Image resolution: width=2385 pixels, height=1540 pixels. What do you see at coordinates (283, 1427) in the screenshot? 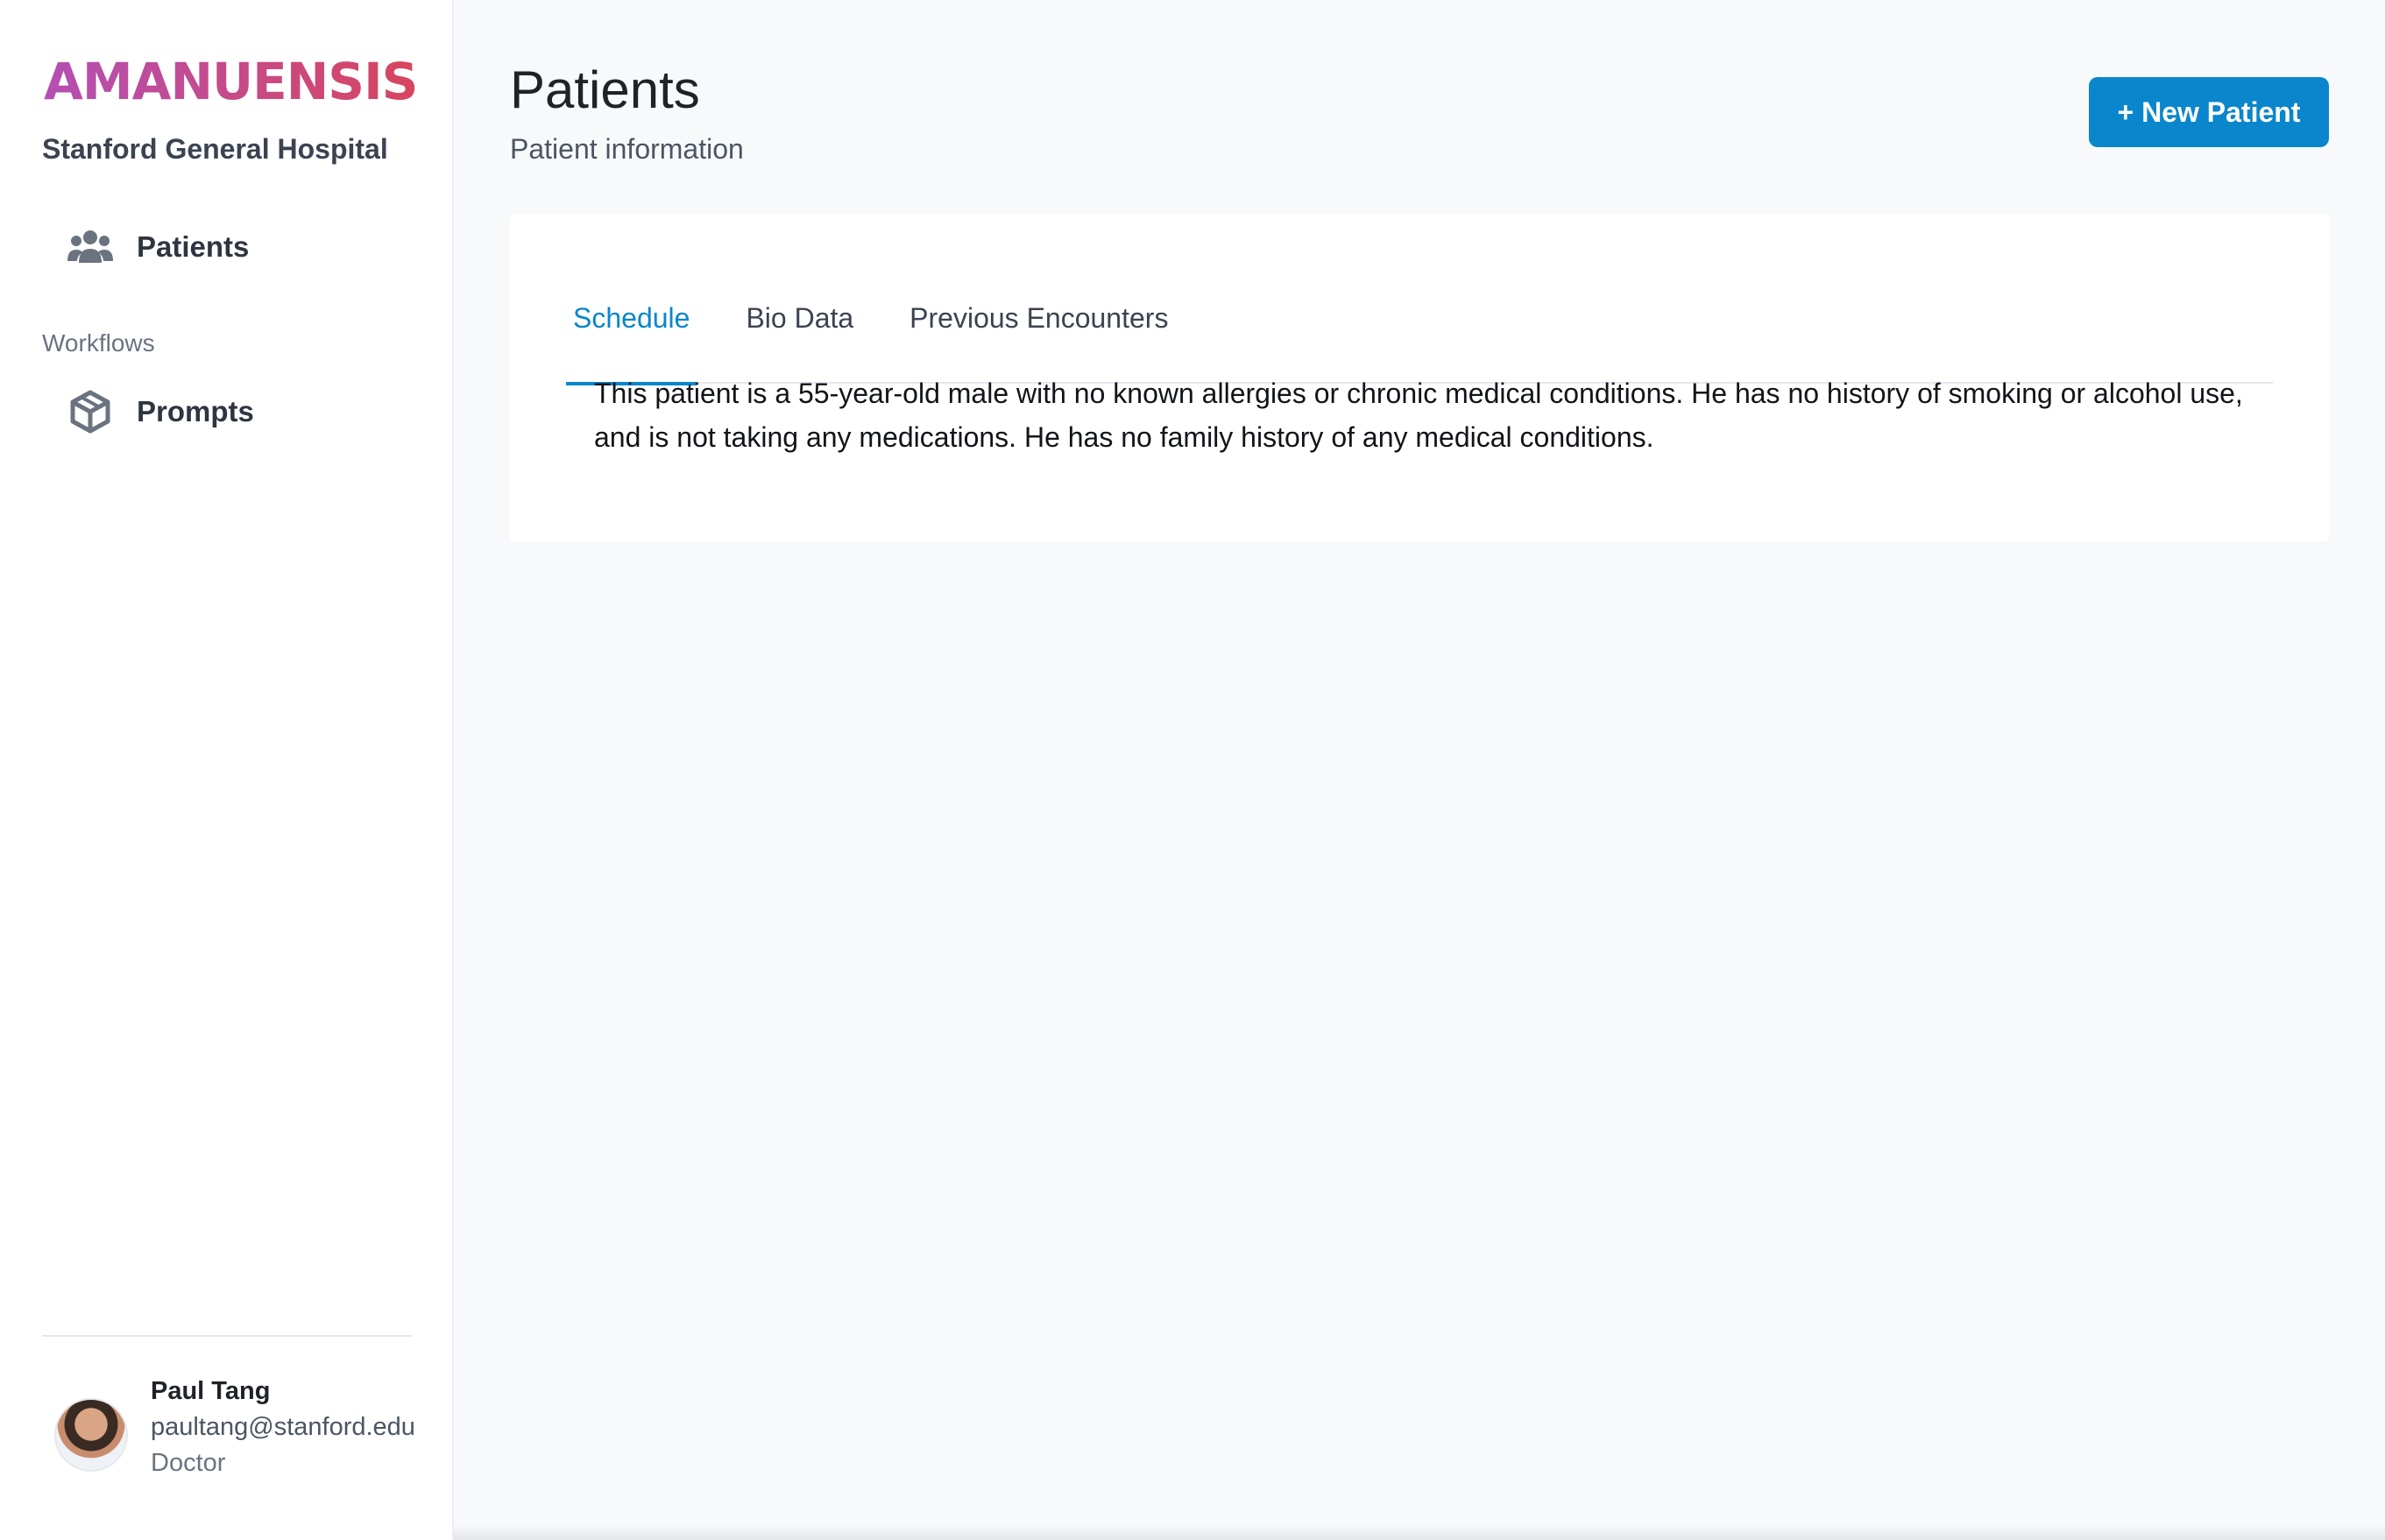
I see `user-email: paultang@stanford.edu` at bounding box center [283, 1427].